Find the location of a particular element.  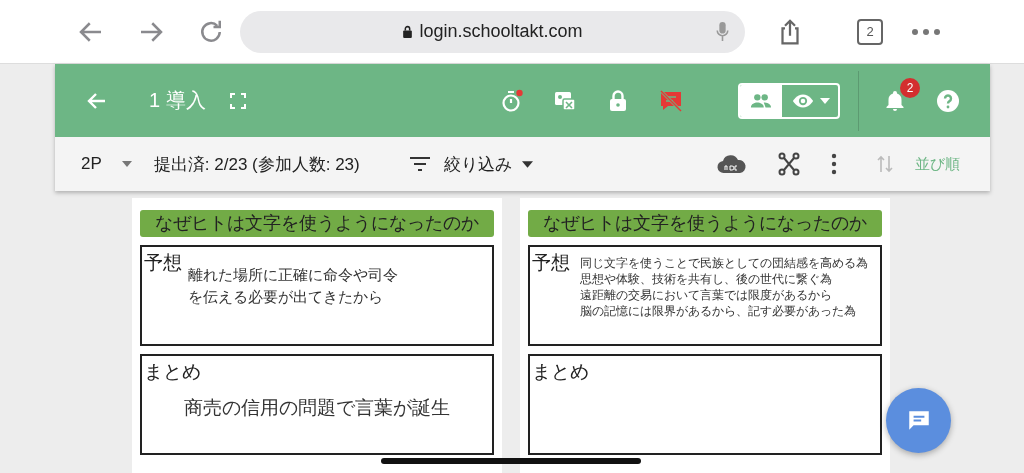

crossed-out-screen-icon is located at coordinates (671, 100).